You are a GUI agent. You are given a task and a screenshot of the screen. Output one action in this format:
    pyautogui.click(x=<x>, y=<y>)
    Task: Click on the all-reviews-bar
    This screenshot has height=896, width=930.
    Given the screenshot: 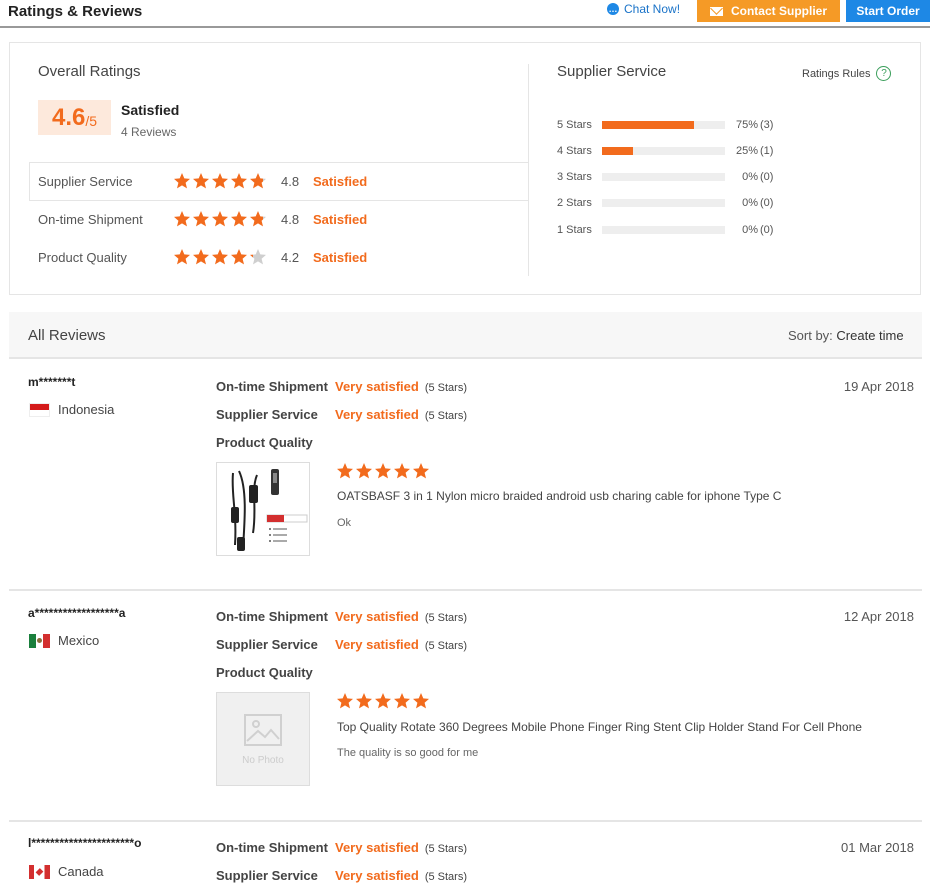 What is the action you would take?
    pyautogui.click(x=465, y=335)
    